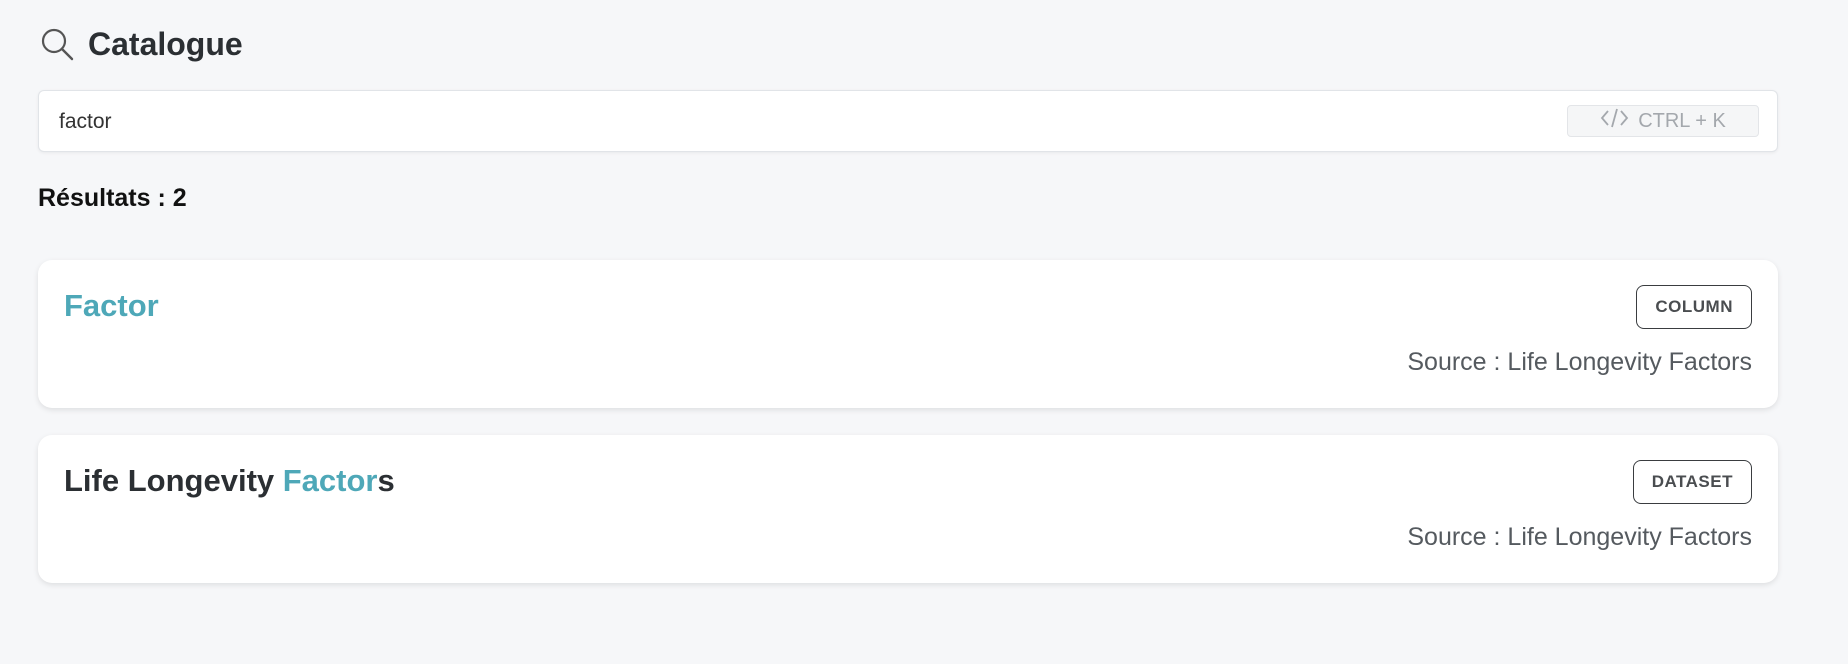  Describe the element at coordinates (57, 44) in the screenshot. I see `search-icon` at that location.